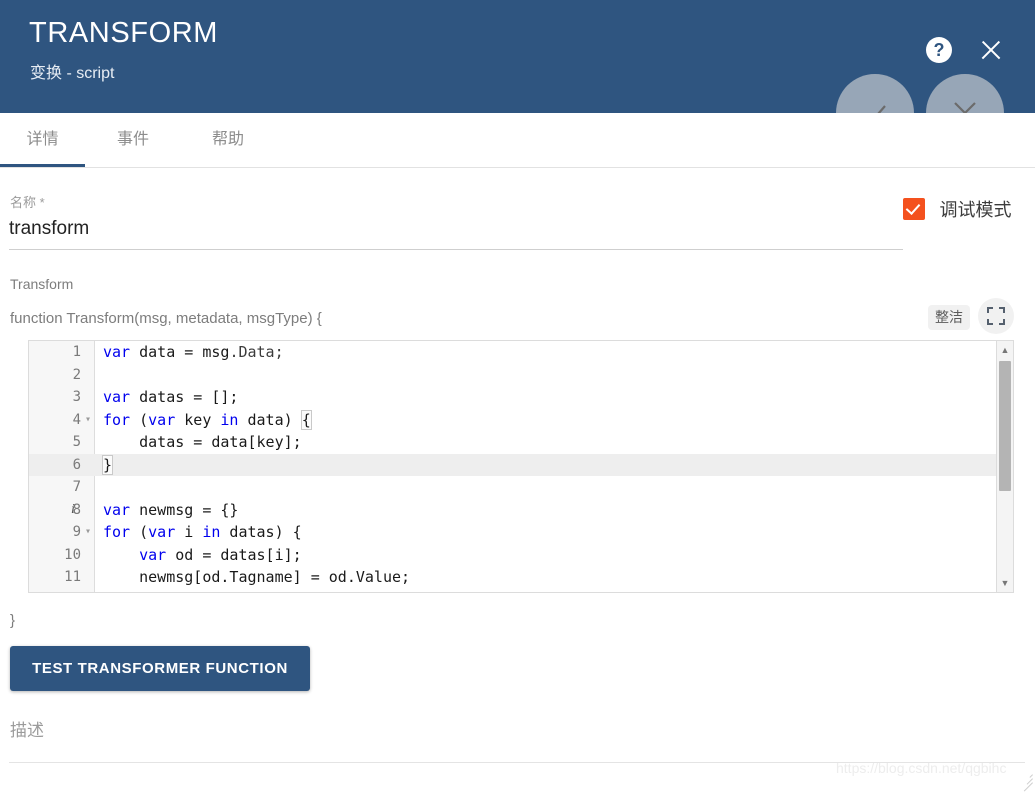  I want to click on description-underline, so click(517, 762).